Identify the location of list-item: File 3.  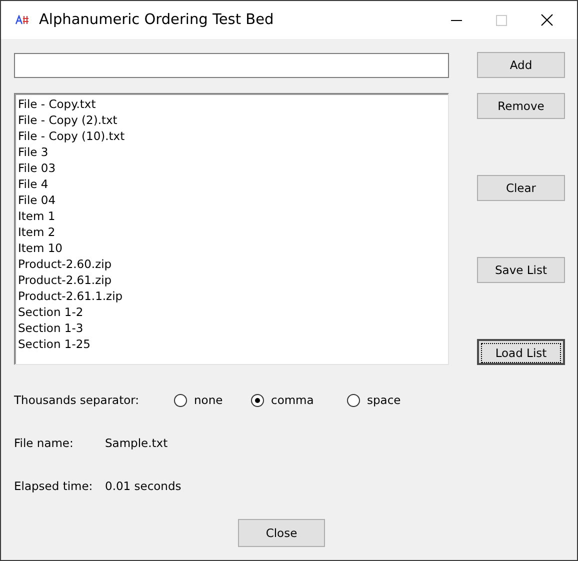
(231, 152).